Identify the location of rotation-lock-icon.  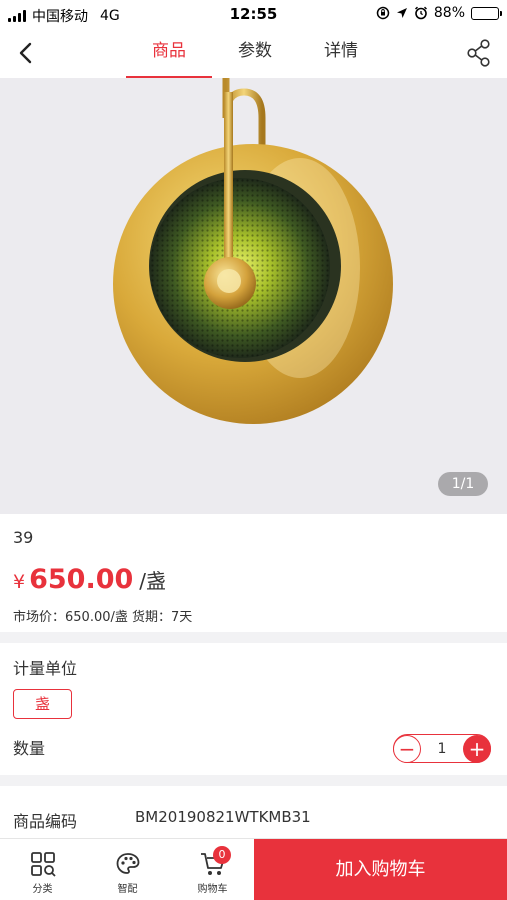
(383, 13).